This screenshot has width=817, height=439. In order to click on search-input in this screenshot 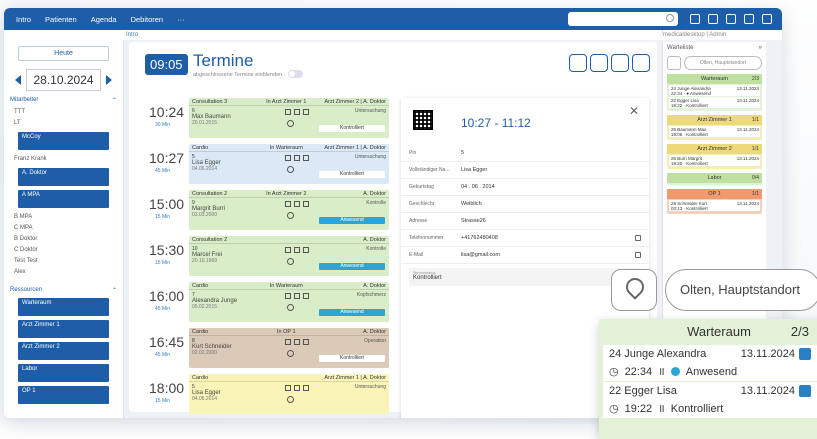, I will do `click(623, 19)`.